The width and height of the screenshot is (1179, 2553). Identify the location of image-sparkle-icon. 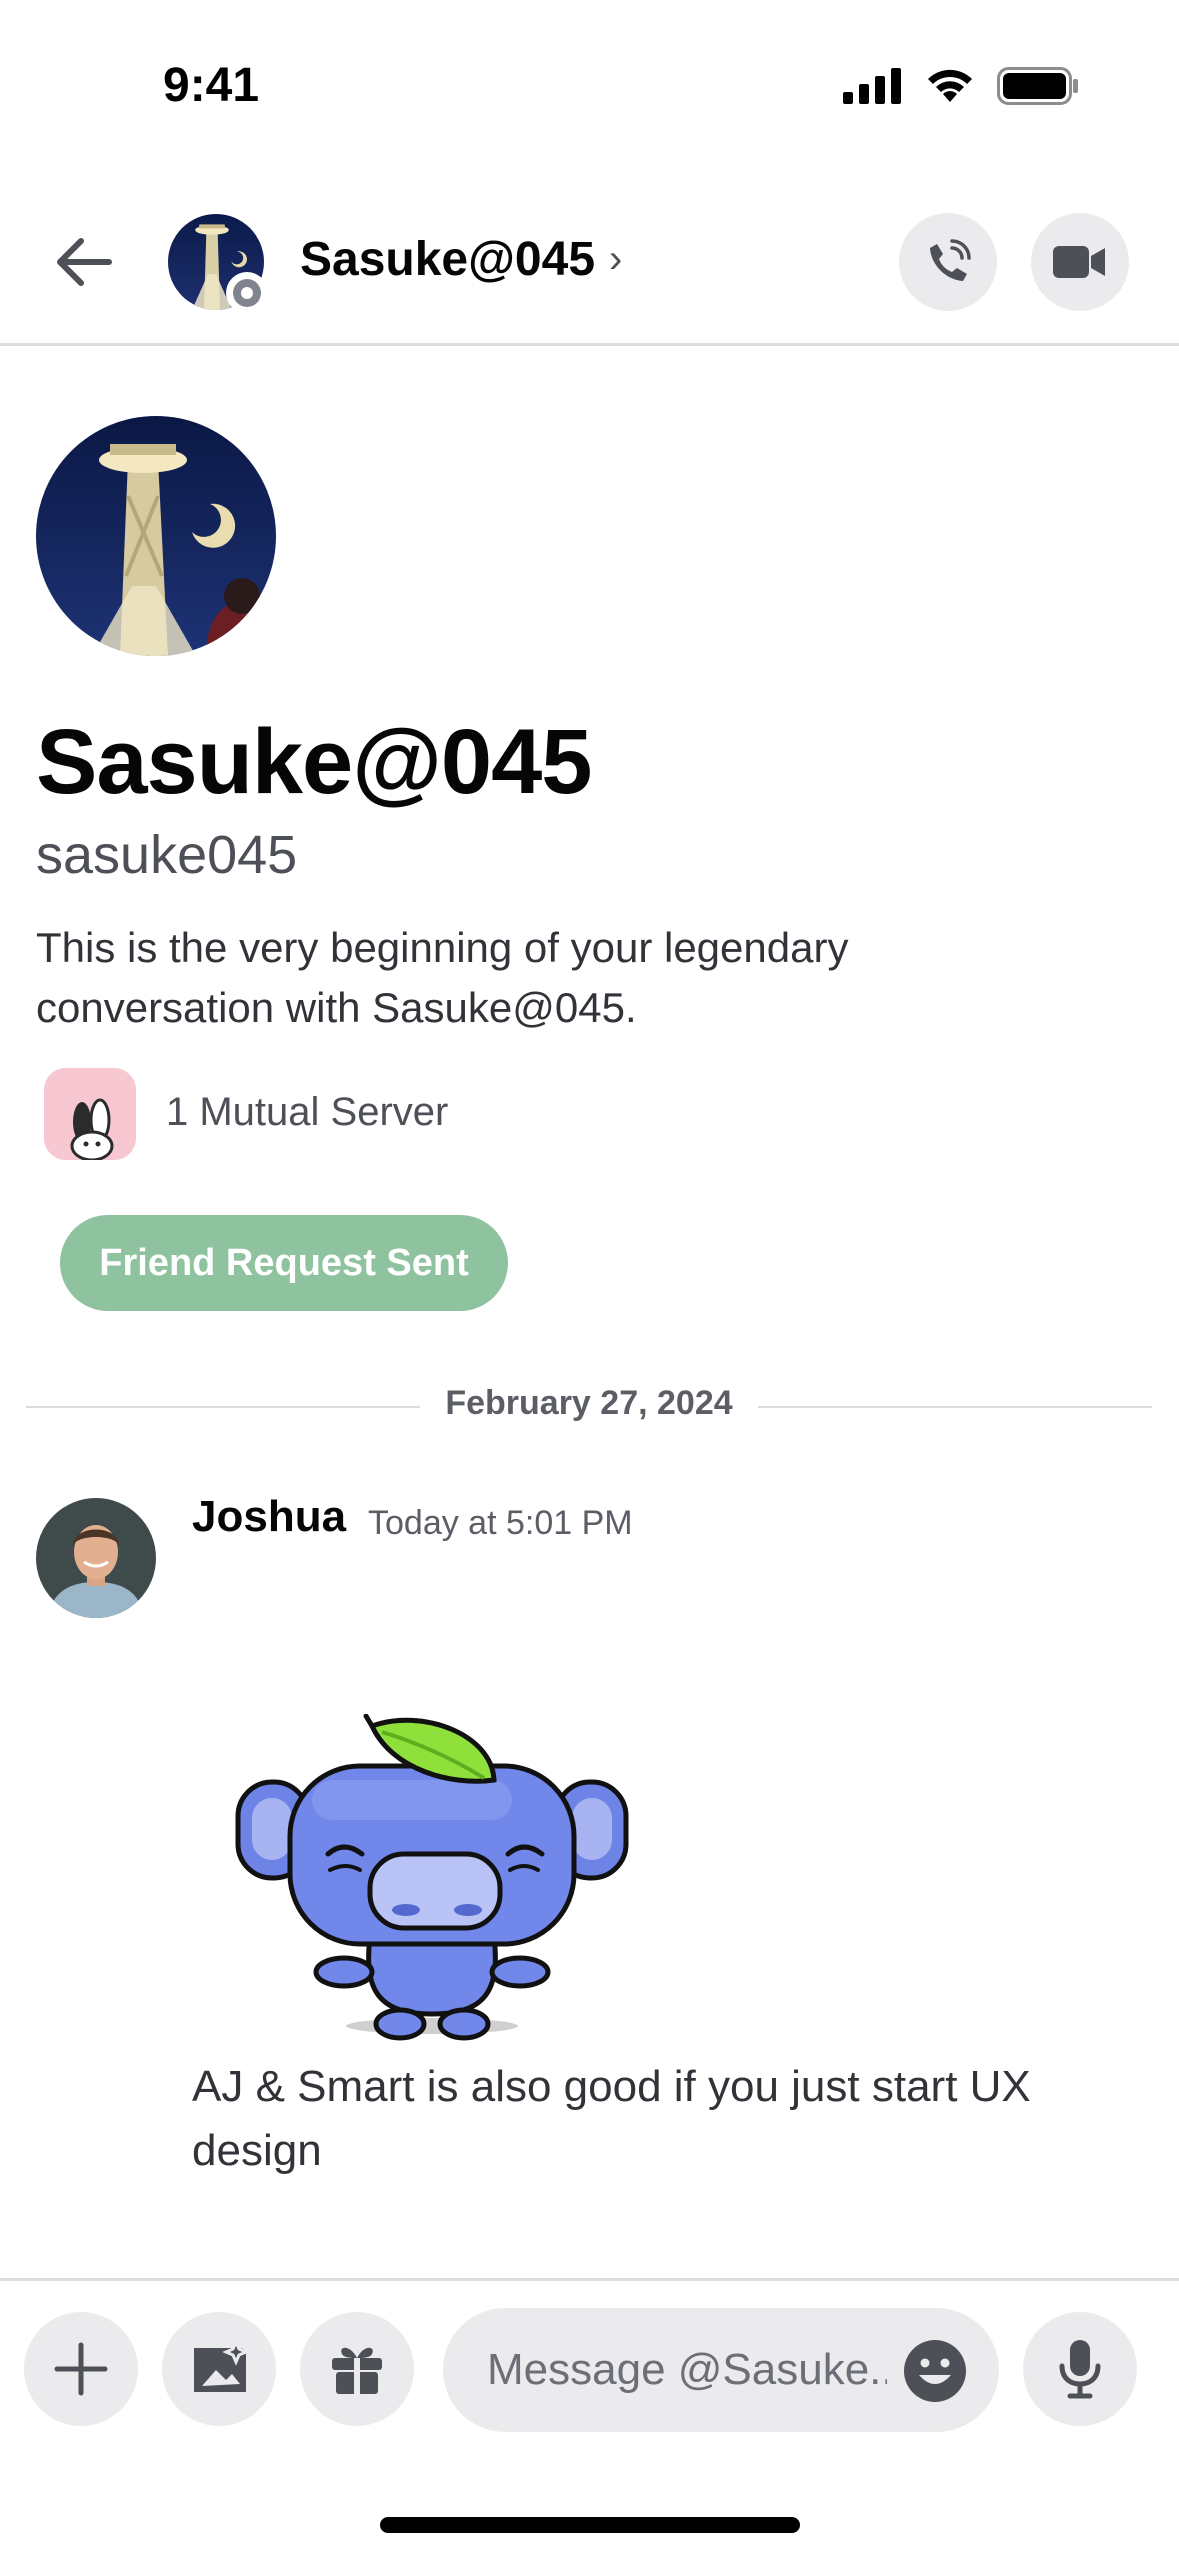
(222, 2366).